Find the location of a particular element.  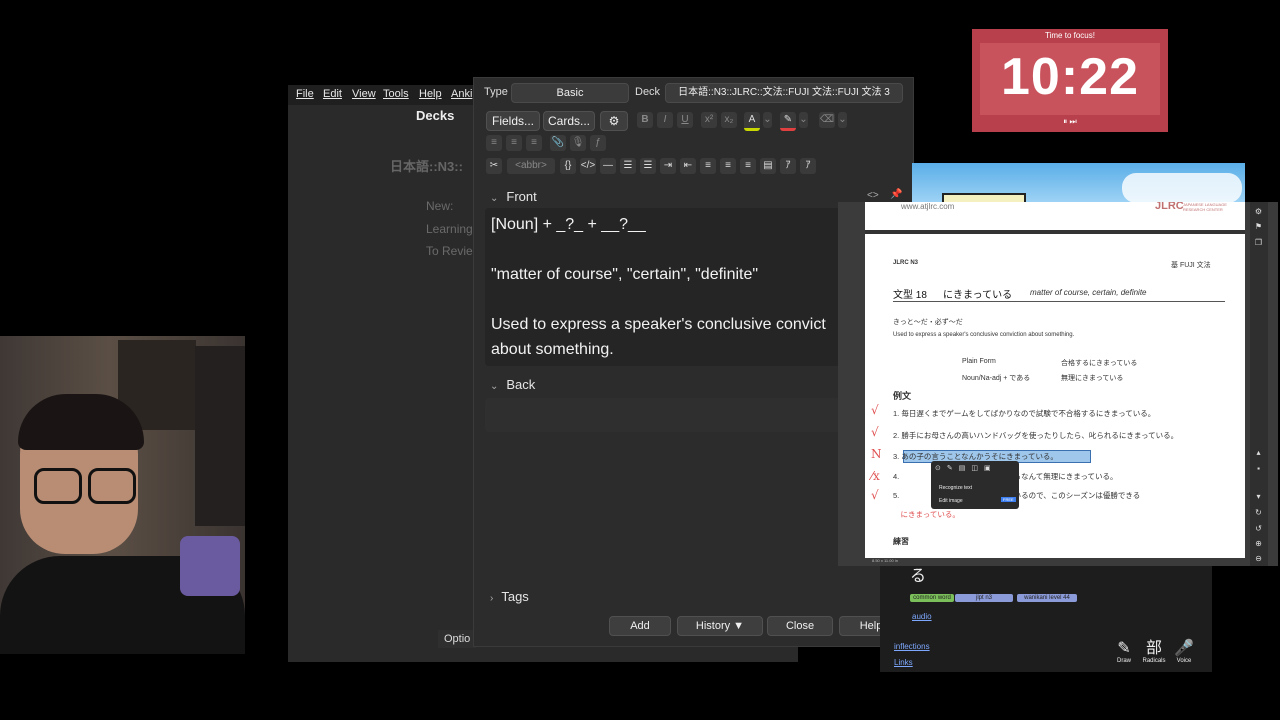

history-button: History ▼ is located at coordinates (720, 626).